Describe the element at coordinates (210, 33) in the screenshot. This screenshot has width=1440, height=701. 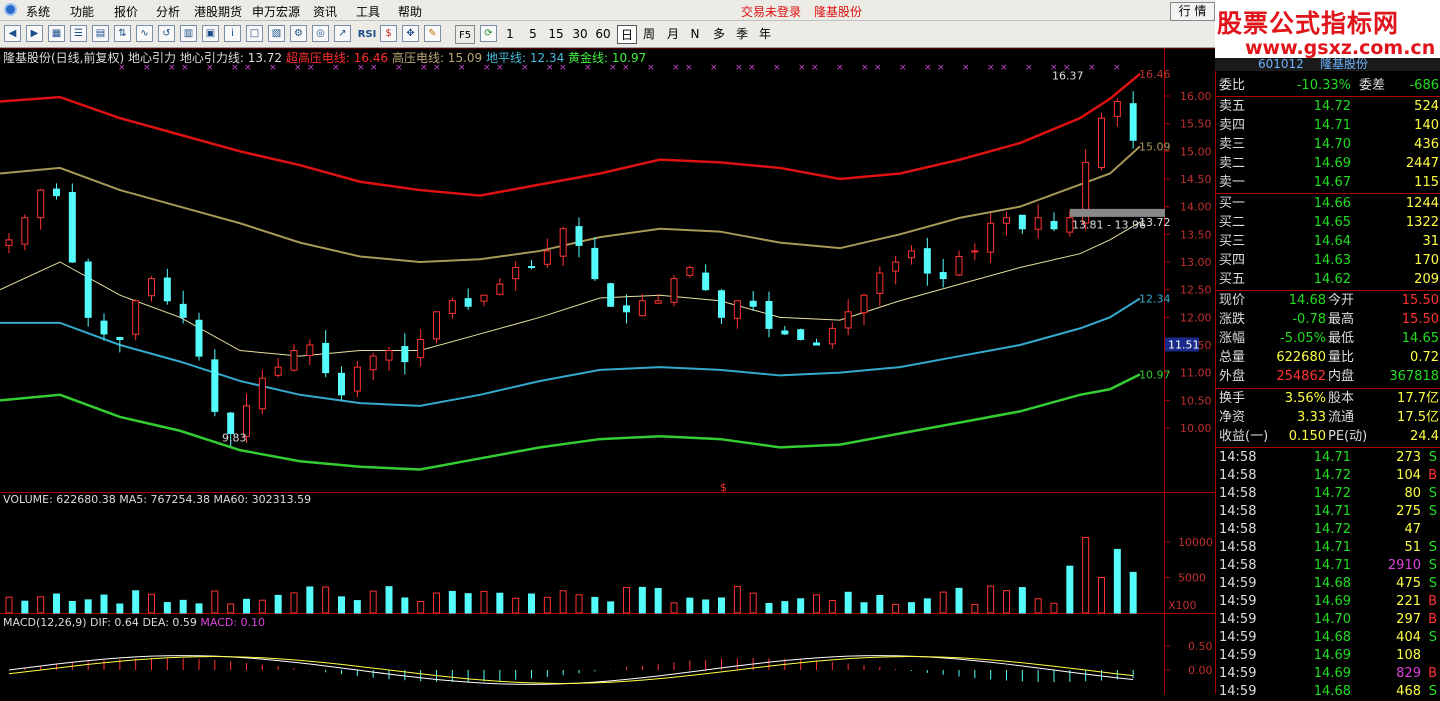
I see `grid-icon: ▣` at that location.